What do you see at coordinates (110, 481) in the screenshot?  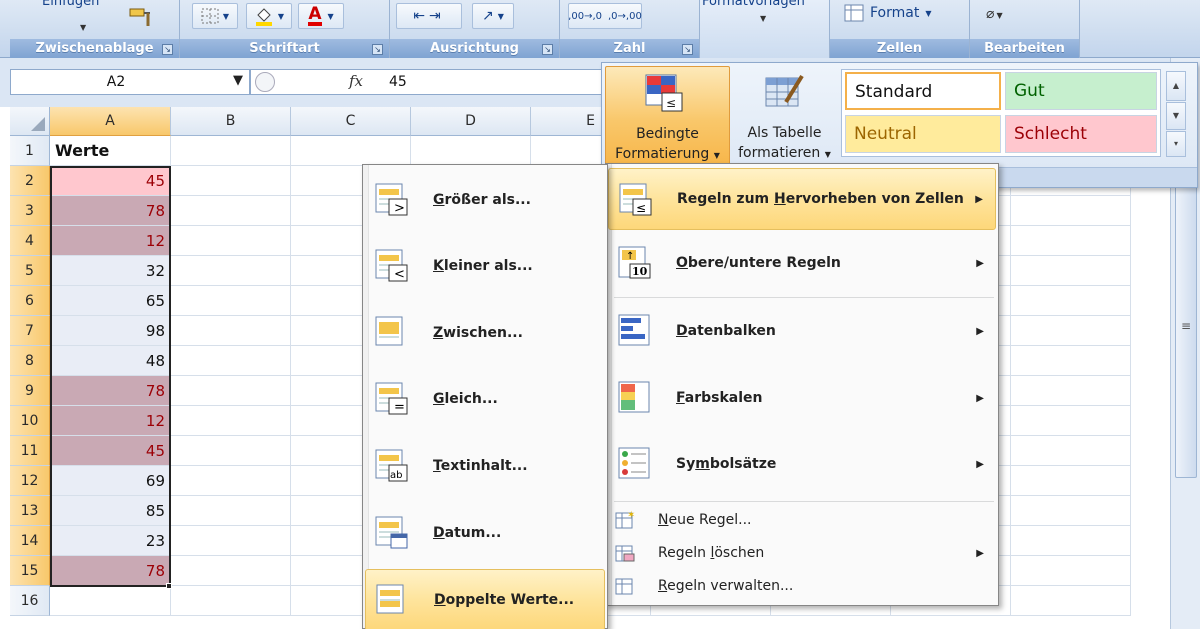 I see `cell-a12: 69` at bounding box center [110, 481].